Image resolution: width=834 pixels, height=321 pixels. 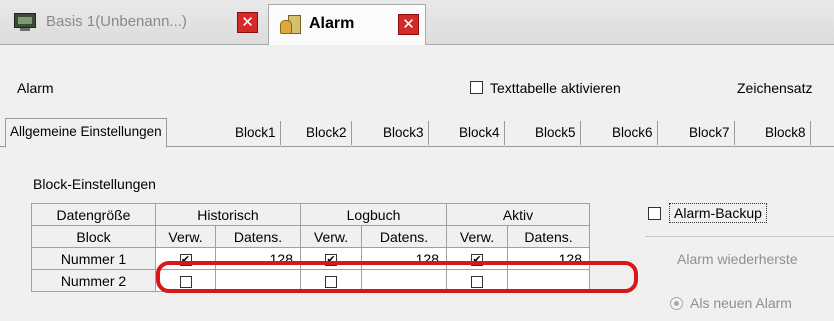 I want to click on logbook-used-checkbox, so click(x=331, y=281).